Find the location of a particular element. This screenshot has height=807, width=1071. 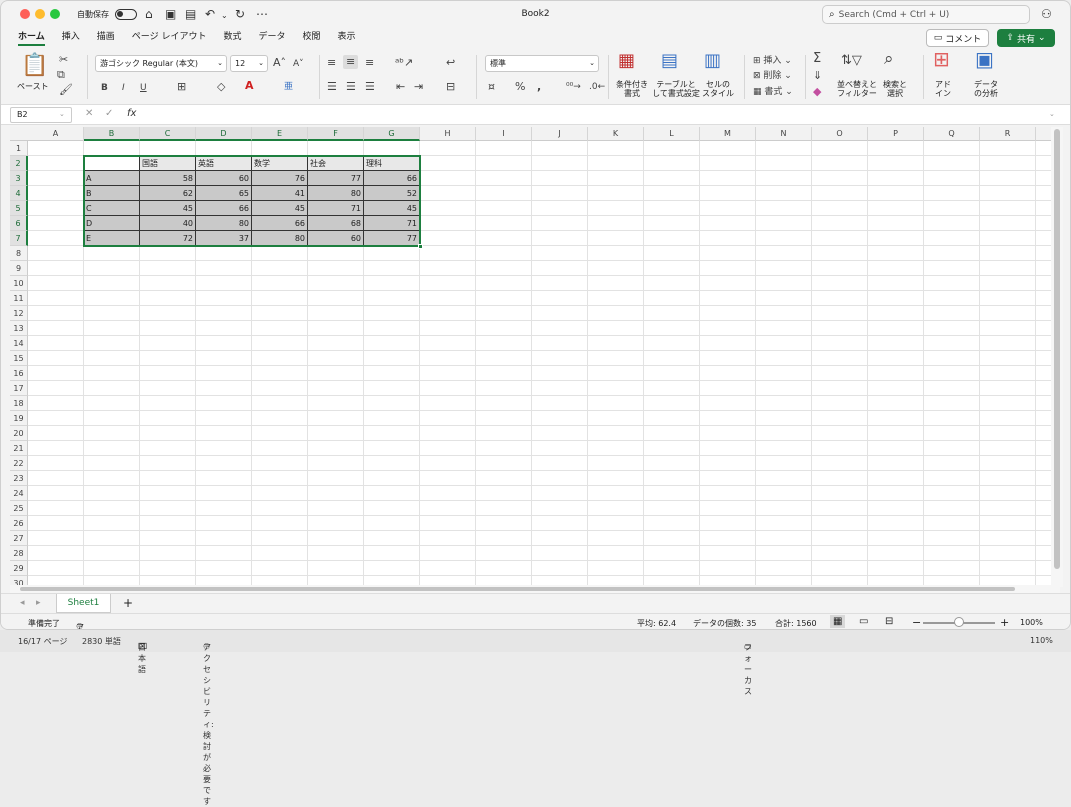

row-header-12: 12 is located at coordinates (19, 313).